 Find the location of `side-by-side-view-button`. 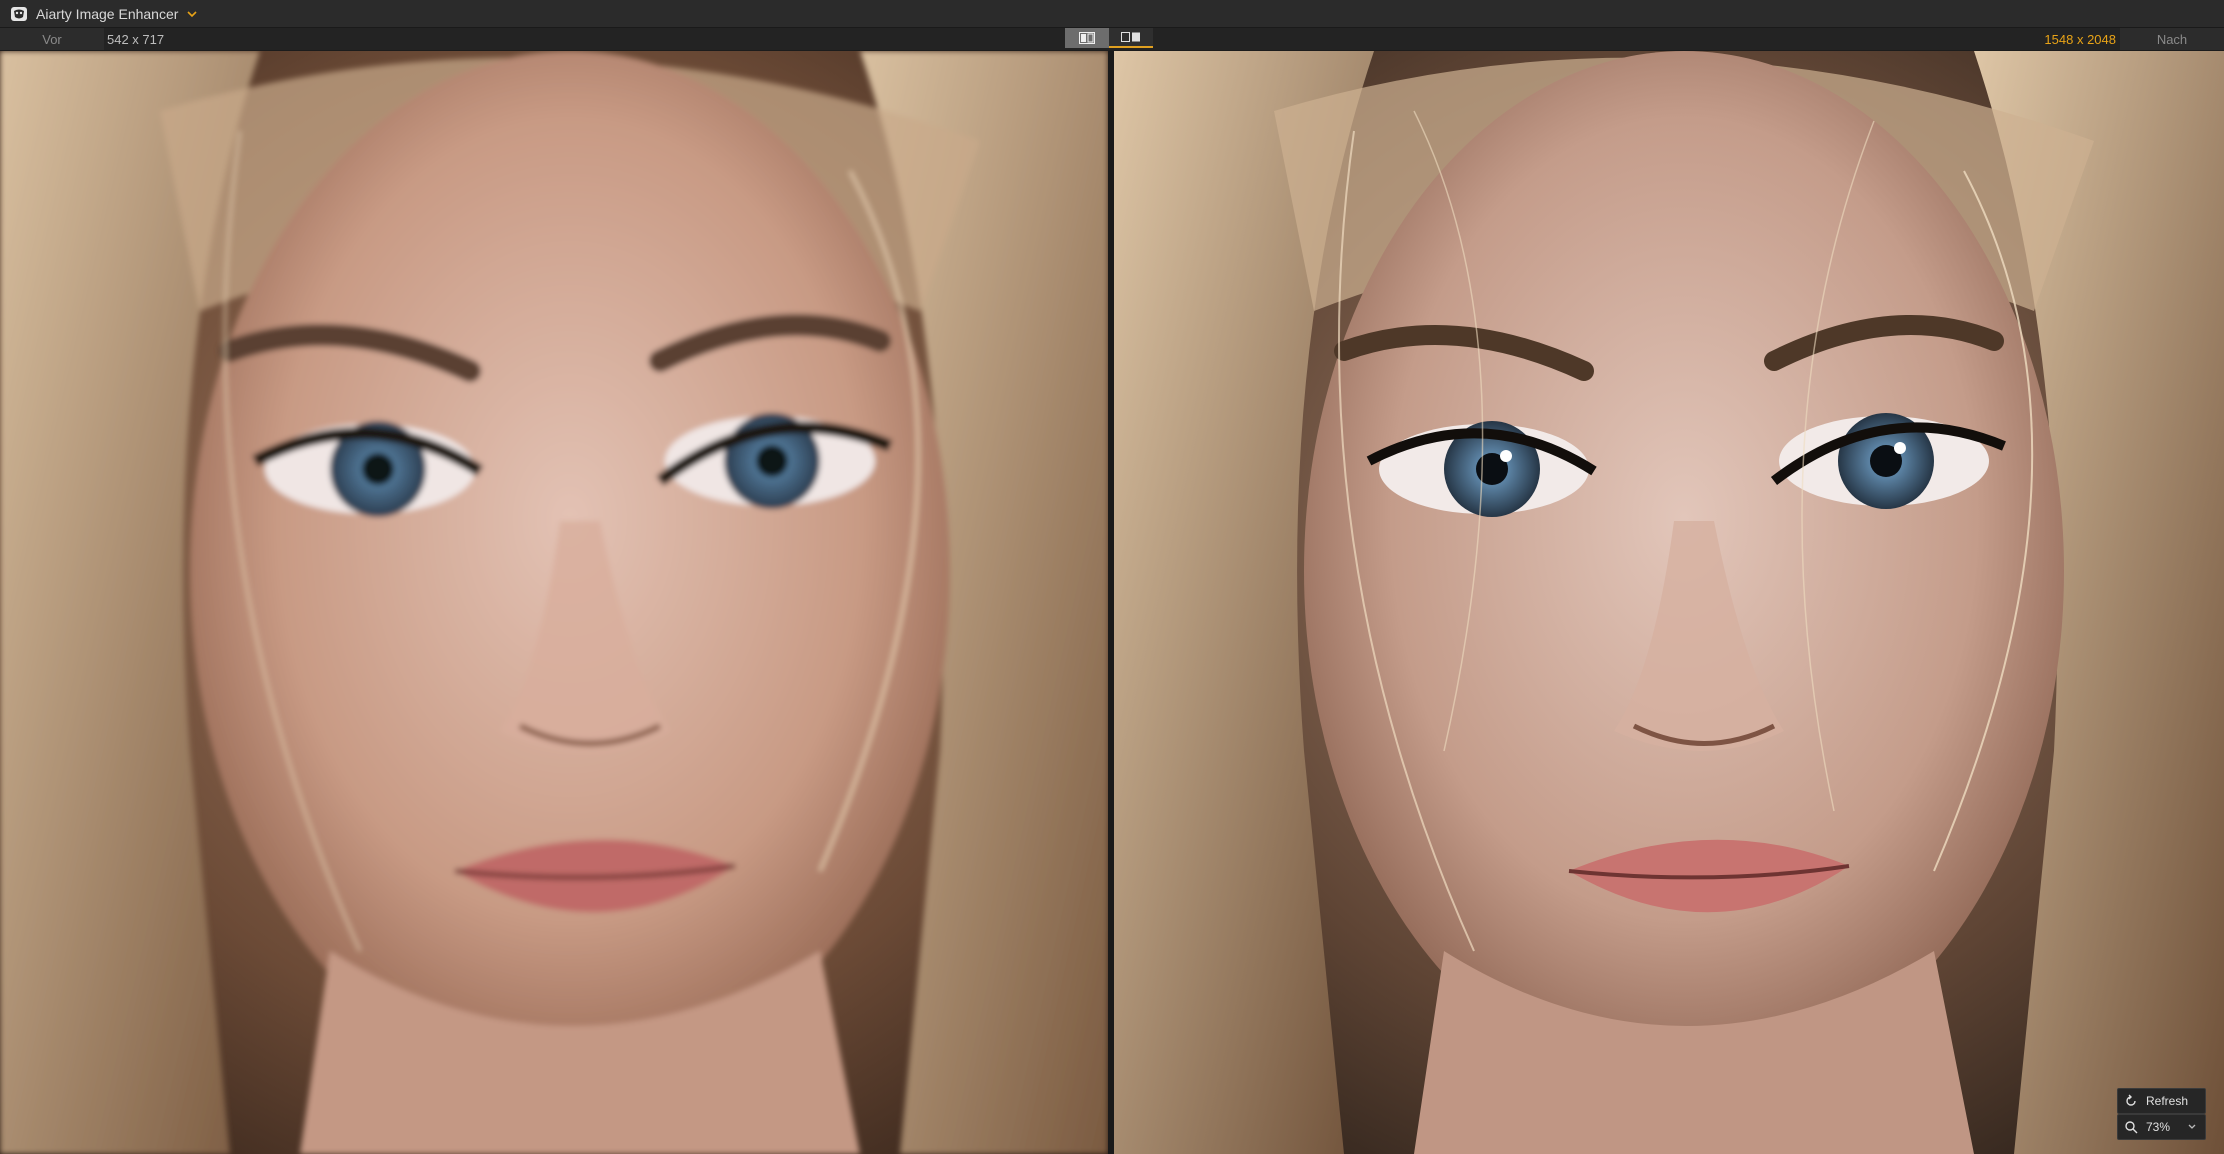

side-by-side-view-button is located at coordinates (1087, 38).